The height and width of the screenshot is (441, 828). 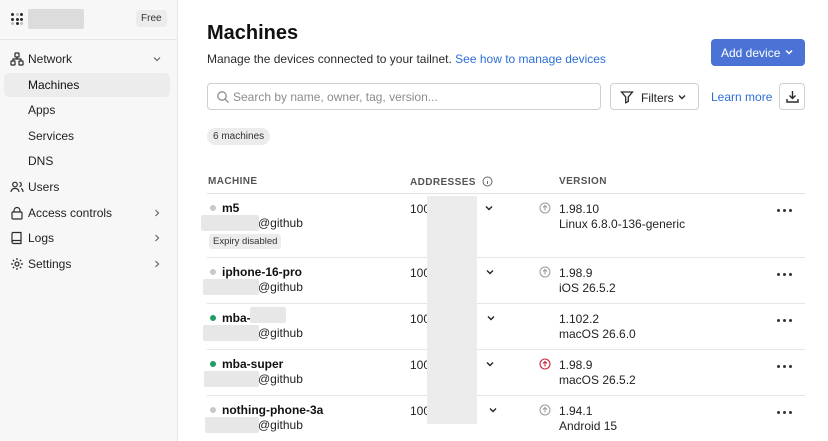 I want to click on sidebar-item-dns: DNS, so click(x=87, y=161).